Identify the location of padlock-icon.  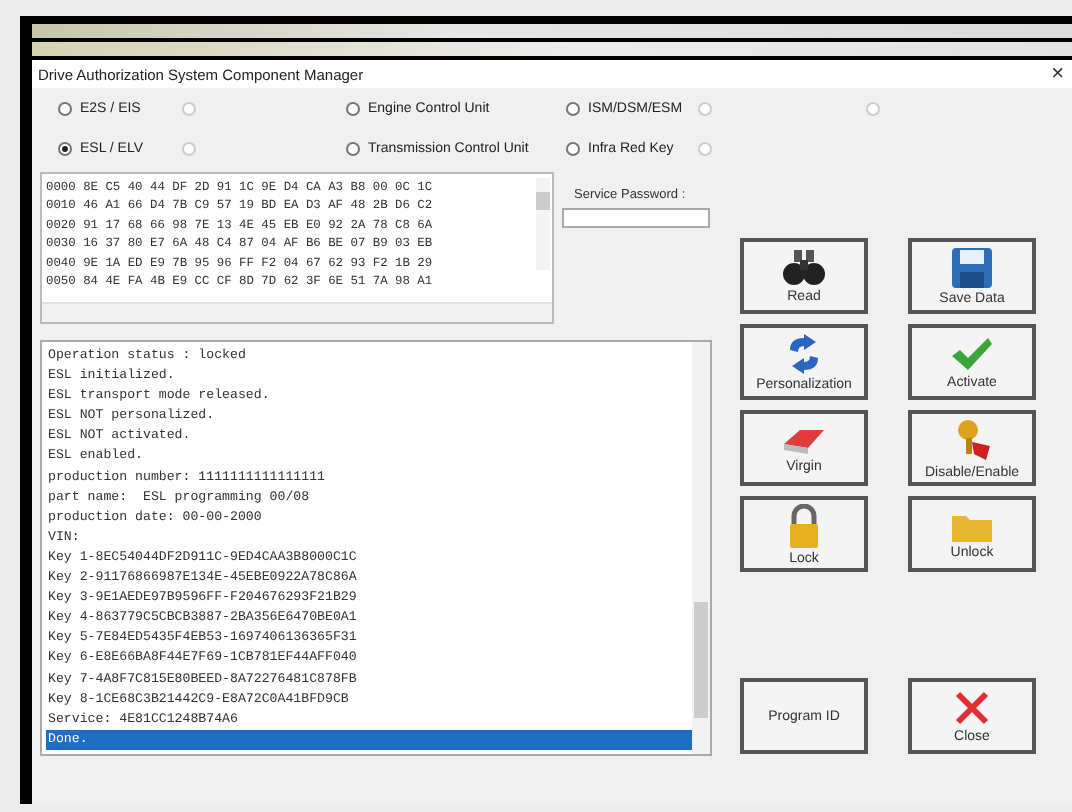
(804, 525).